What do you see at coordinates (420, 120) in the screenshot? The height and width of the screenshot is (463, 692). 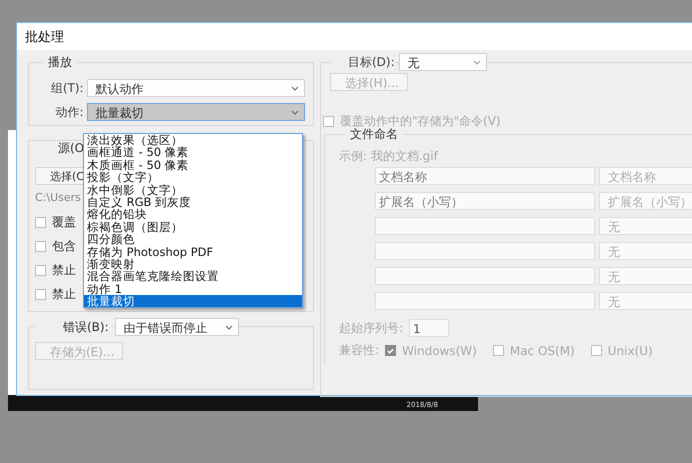 I see `checkbox-label: 覆盖动作中的"存储为"命令(V)` at bounding box center [420, 120].